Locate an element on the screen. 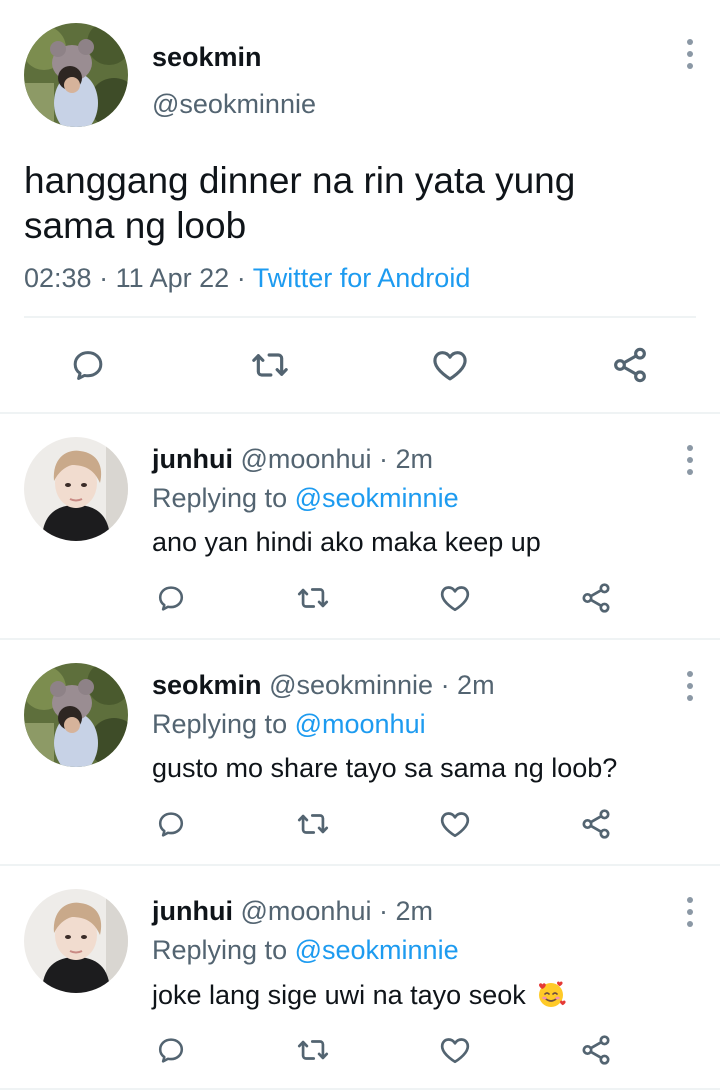  reply-text-row: joke lang sige uwi na tayo seok 🥰 is located at coordinates (359, 994).